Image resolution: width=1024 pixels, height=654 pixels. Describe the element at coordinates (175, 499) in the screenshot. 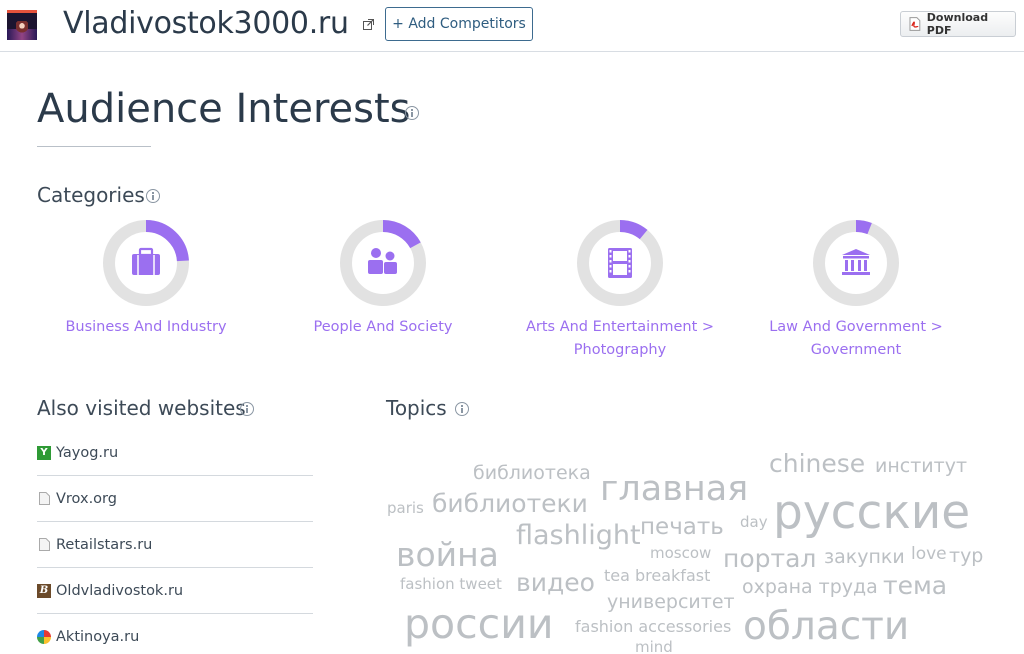

I see `list-item: Vrox.org` at that location.